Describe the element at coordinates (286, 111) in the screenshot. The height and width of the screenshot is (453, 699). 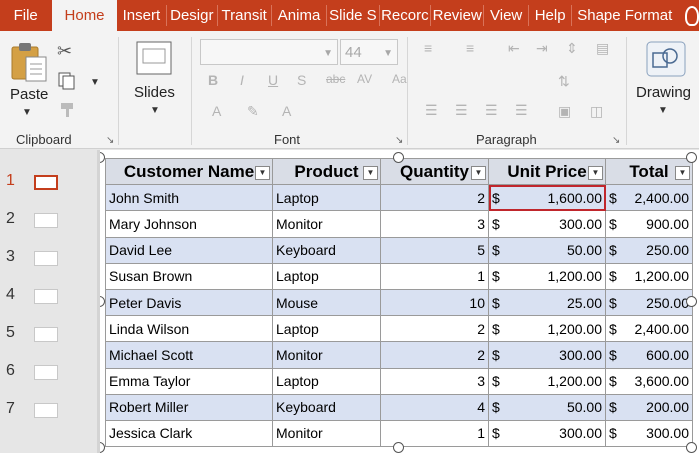
I see `text-effects-icon: A` at that location.